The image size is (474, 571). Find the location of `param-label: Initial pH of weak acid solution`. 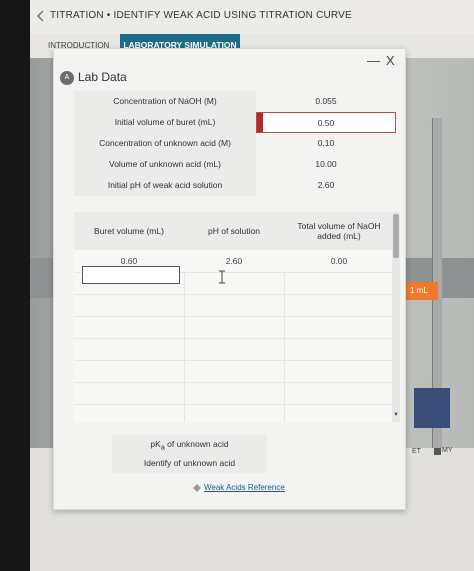

param-label: Initial pH of weak acid solution is located at coordinates (165, 185).